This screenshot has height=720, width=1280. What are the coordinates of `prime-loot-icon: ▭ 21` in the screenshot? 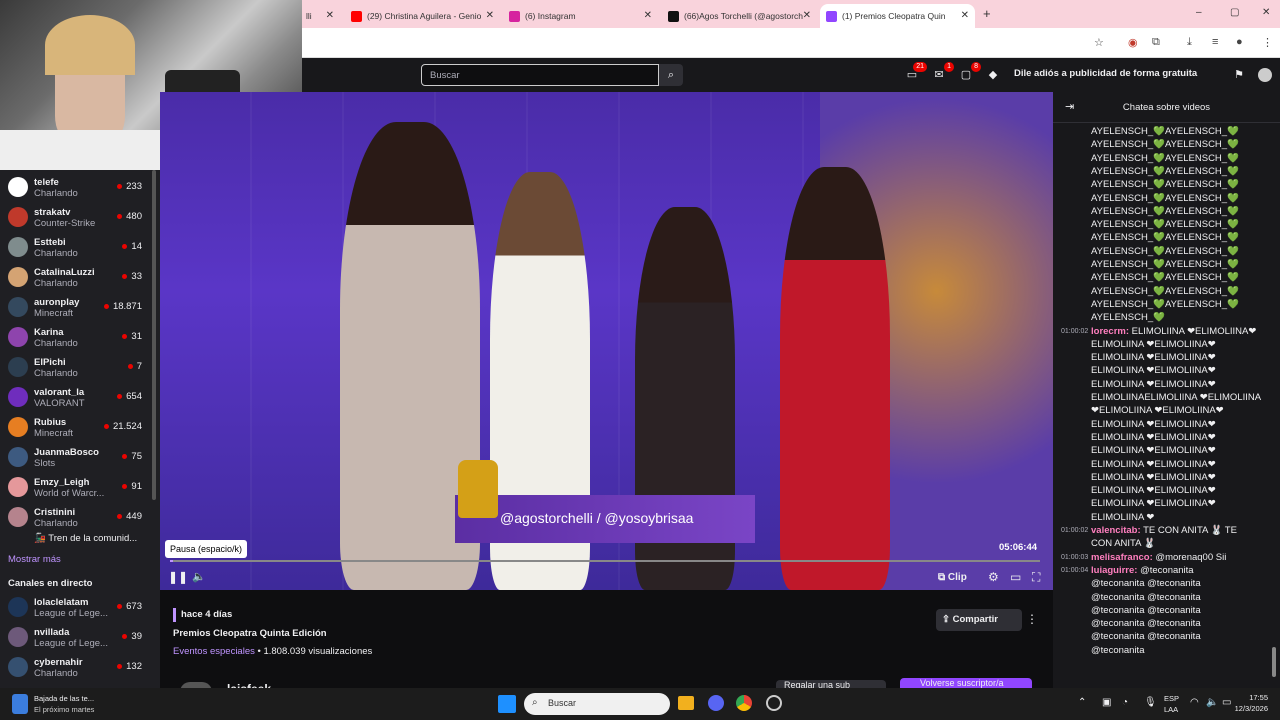 It's located at (916, 72).